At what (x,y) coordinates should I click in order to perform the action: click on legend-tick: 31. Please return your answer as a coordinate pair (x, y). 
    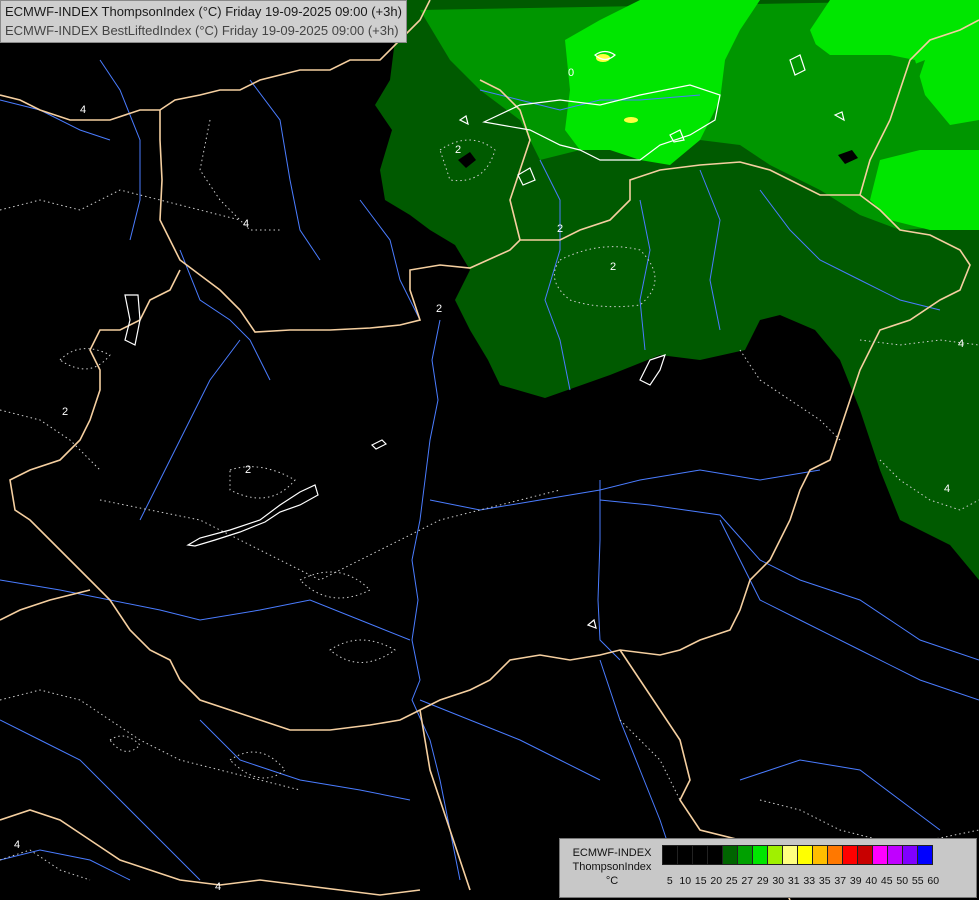
    Looking at the image, I should click on (793, 881).